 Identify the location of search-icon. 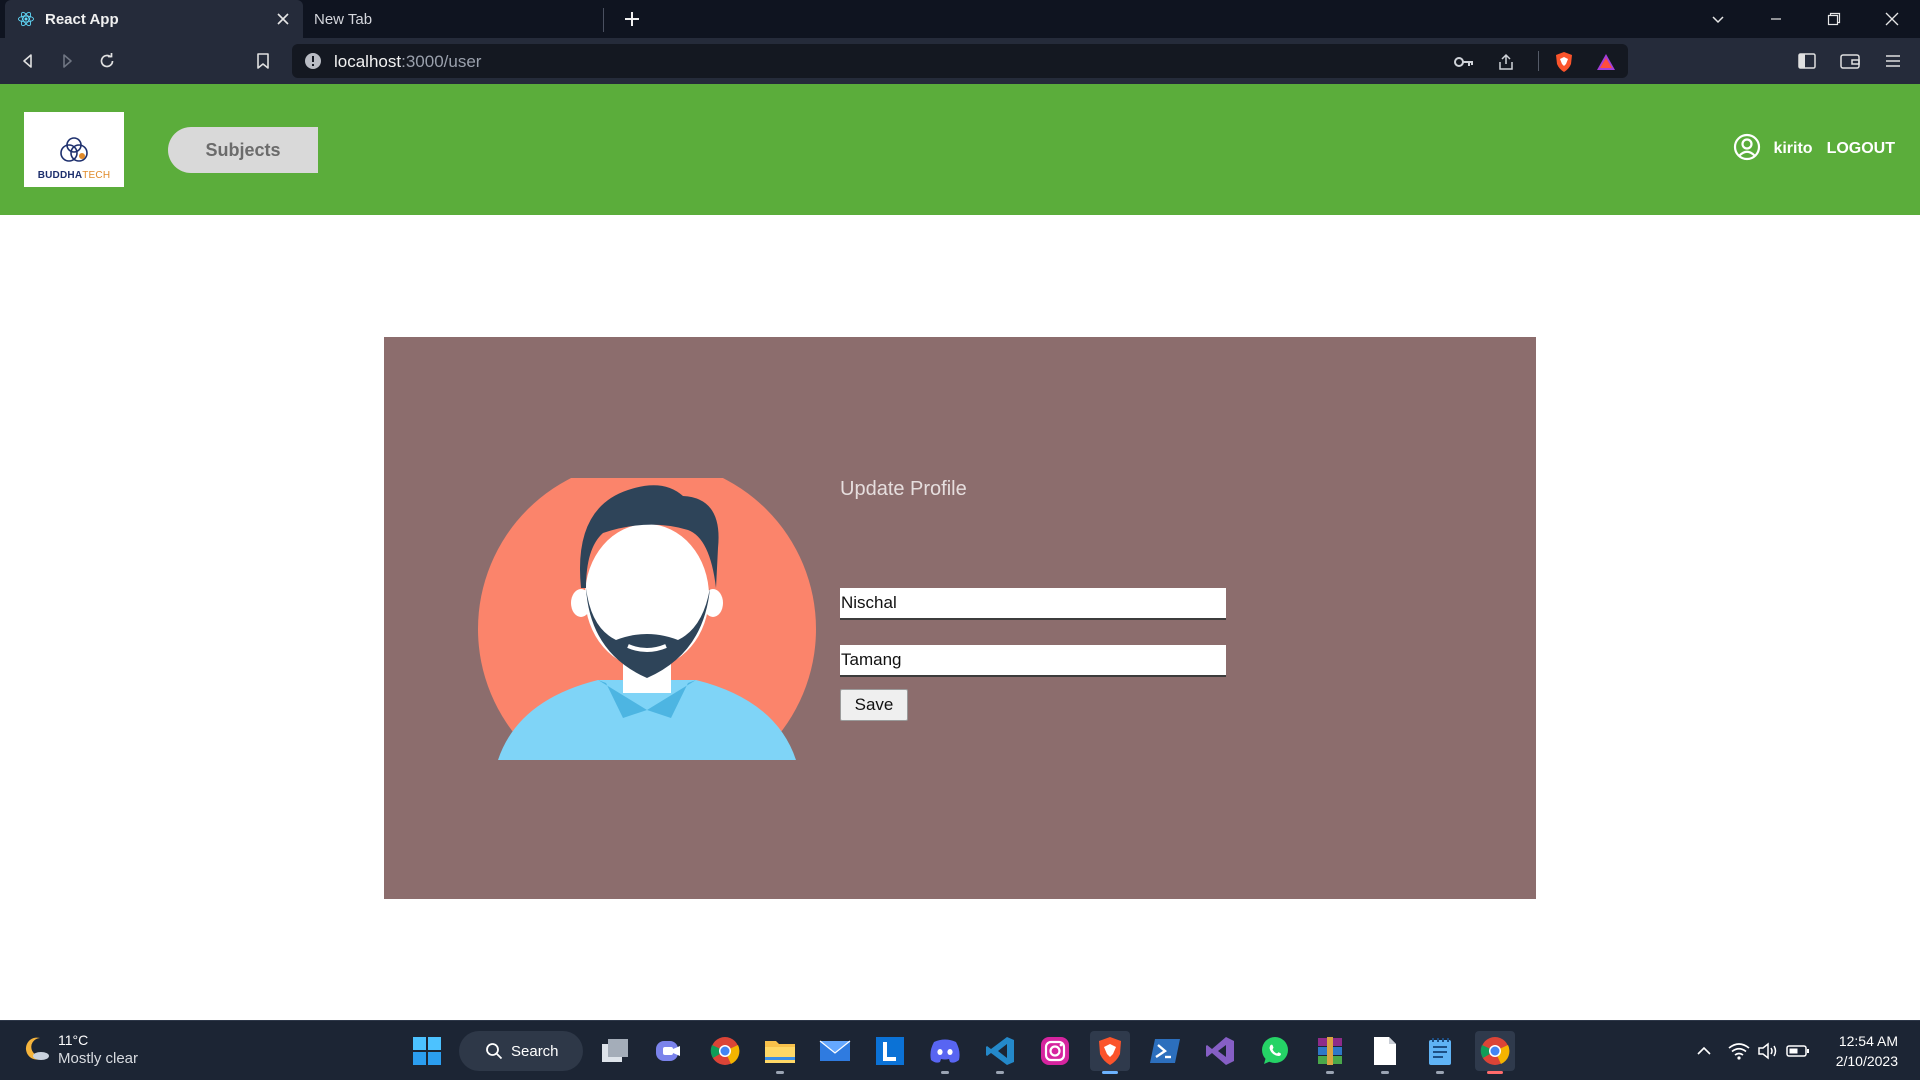
(494, 1051).